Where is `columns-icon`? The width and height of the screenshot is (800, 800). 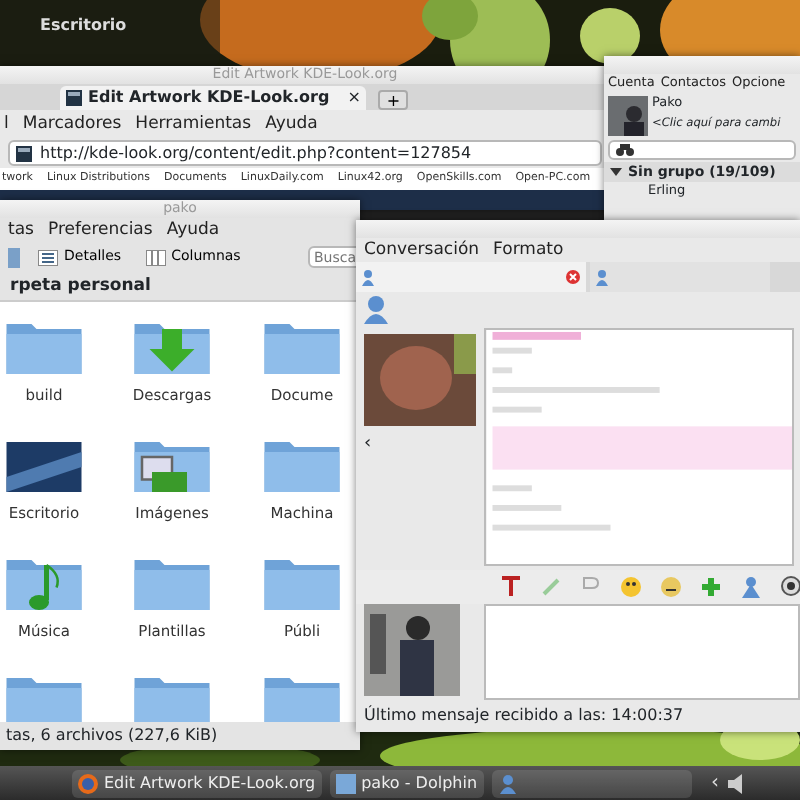 columns-icon is located at coordinates (155, 257).